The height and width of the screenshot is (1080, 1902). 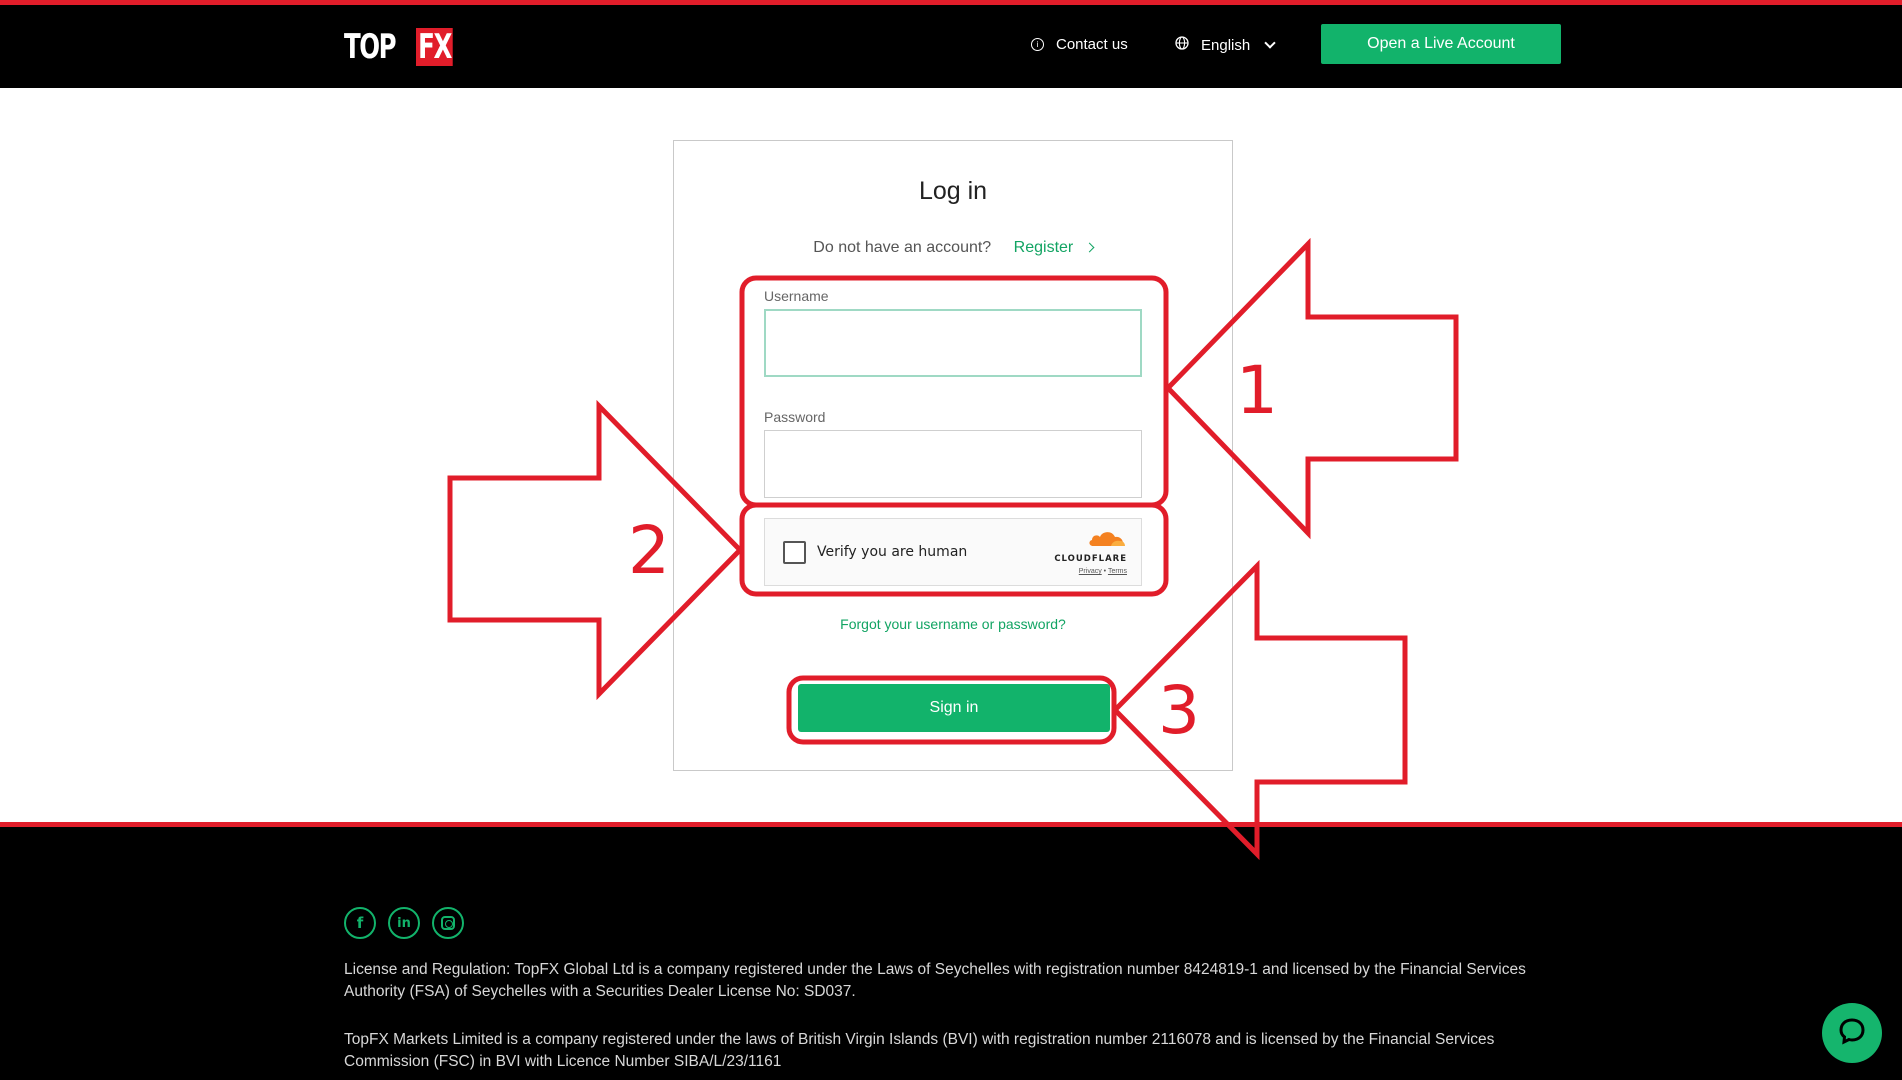 I want to click on language-selector: English, so click(x=1225, y=45).